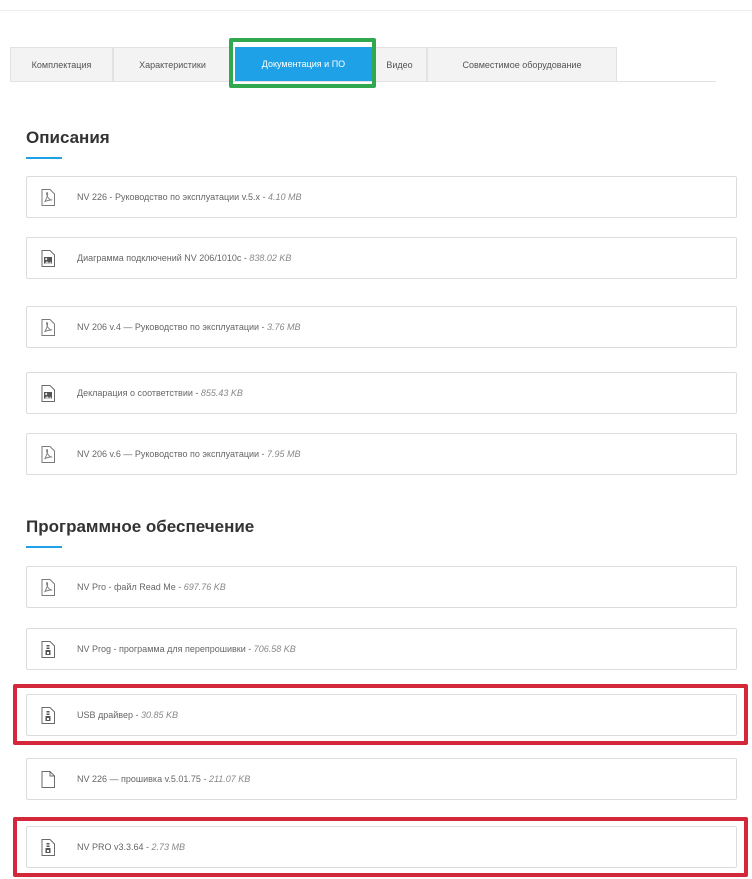  I want to click on file-size: 7.95 MB, so click(284, 454).